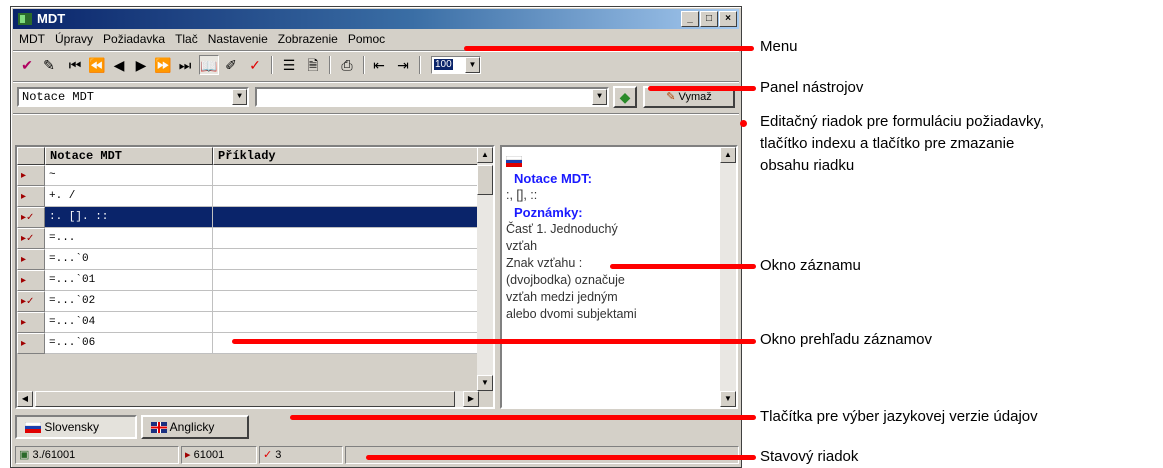 This screenshot has height=468, width=1163. Describe the element at coordinates (289, 65) in the screenshot. I see `list-icon: ☰` at that location.